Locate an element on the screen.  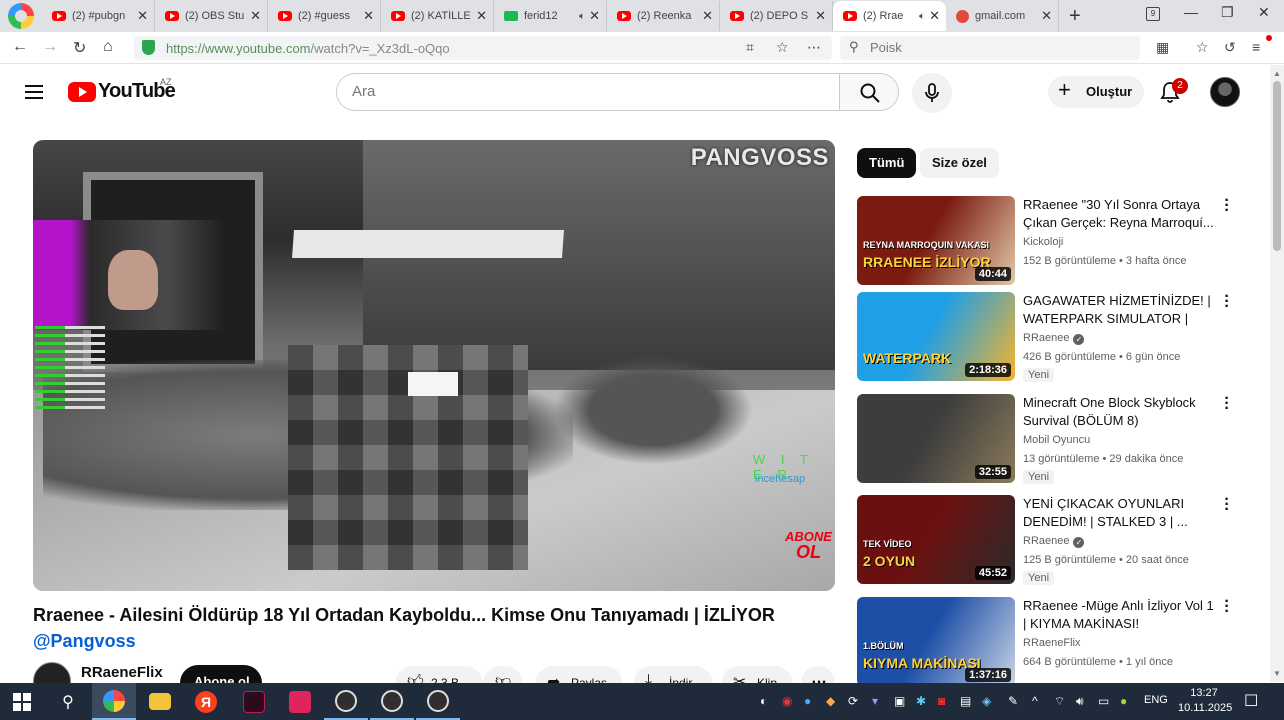
video-thumbnail: WATERPARK 2:18:36 is located at coordinates (936, 336).